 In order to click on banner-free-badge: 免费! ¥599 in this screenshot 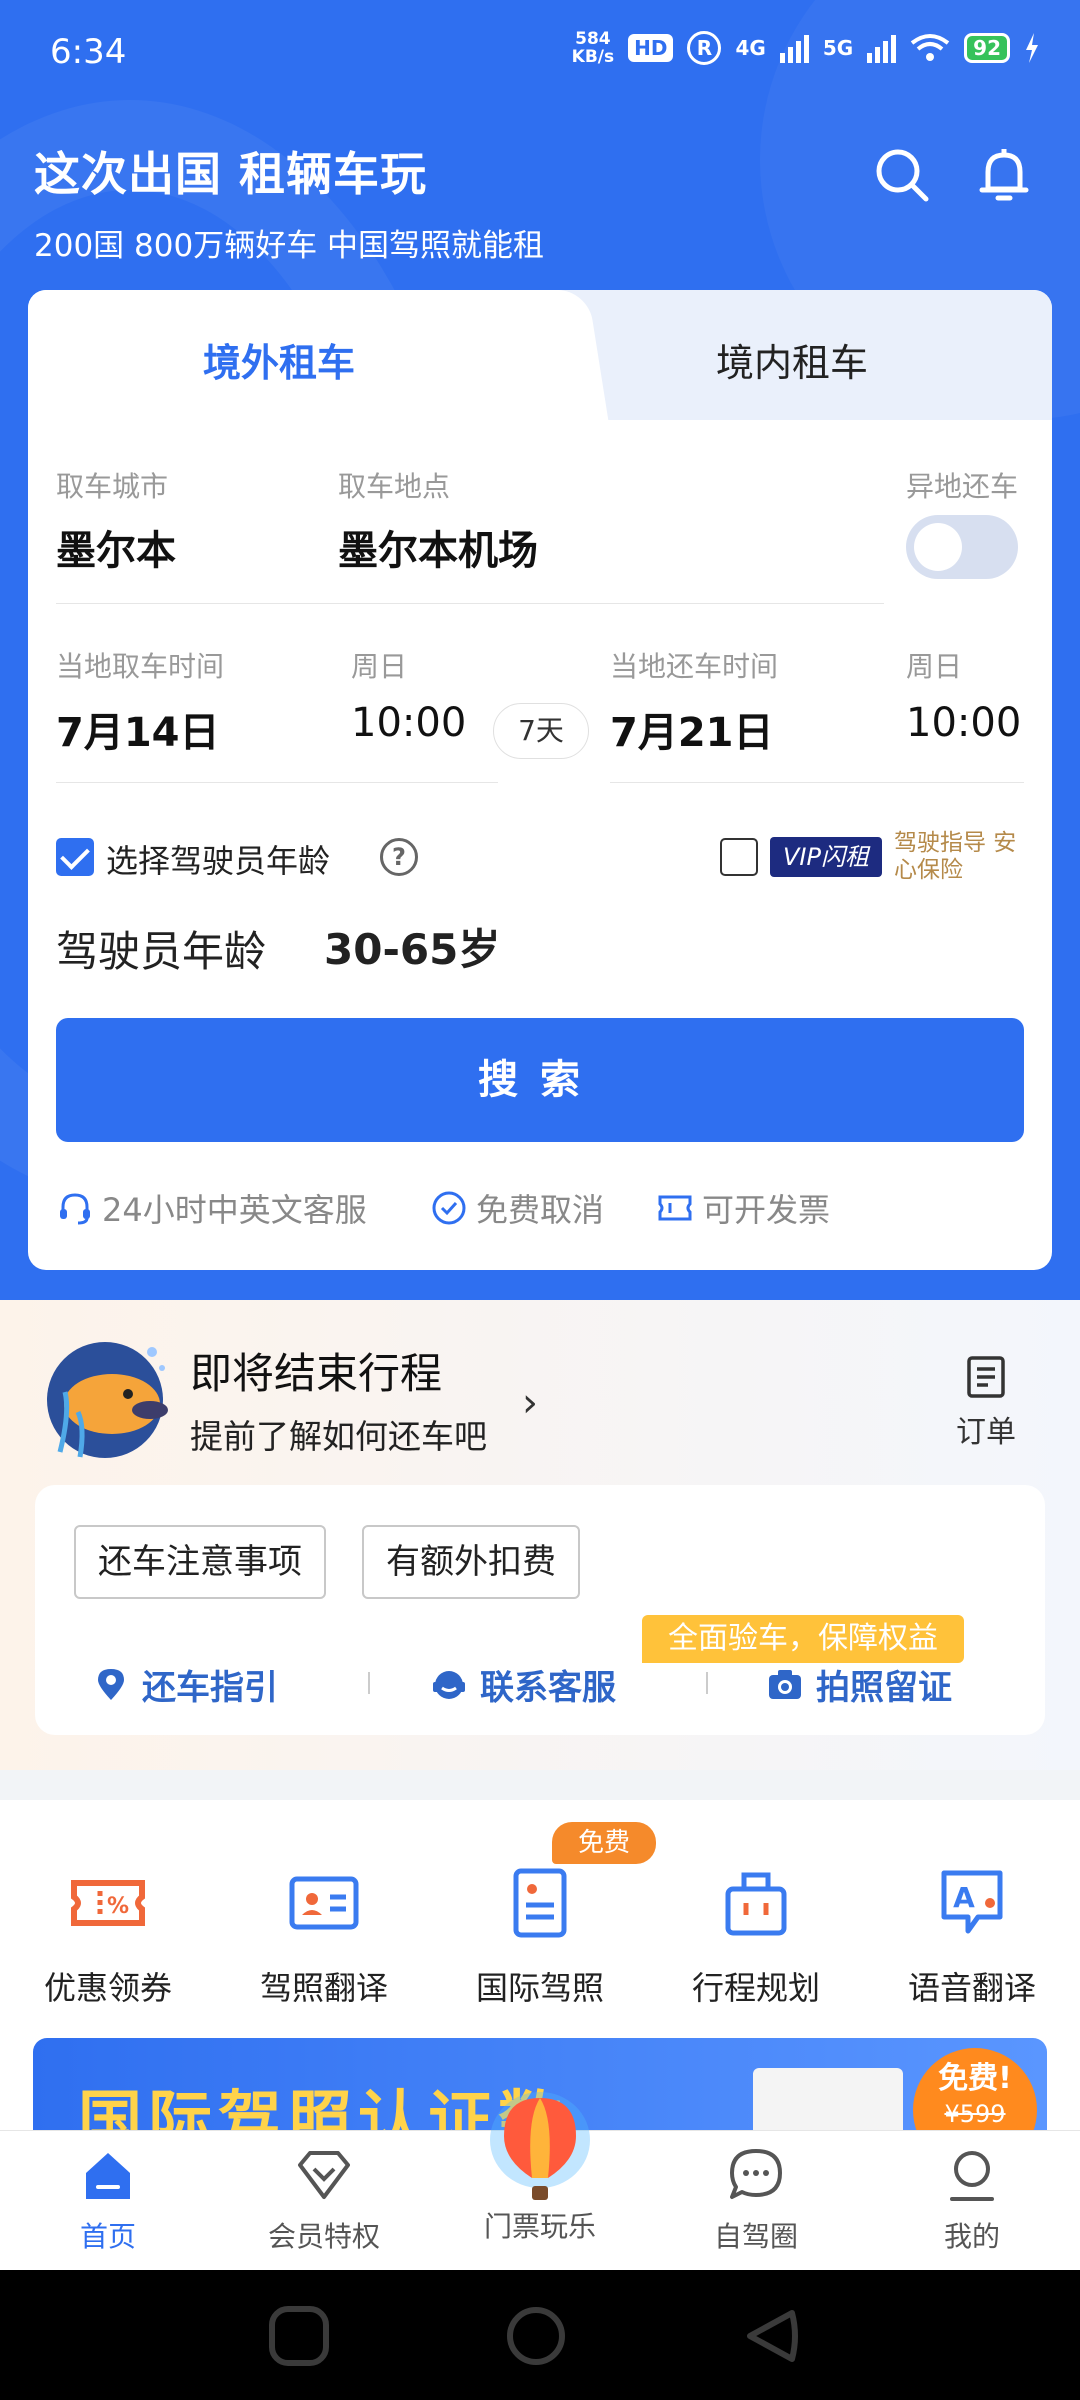, I will do `click(975, 2093)`.